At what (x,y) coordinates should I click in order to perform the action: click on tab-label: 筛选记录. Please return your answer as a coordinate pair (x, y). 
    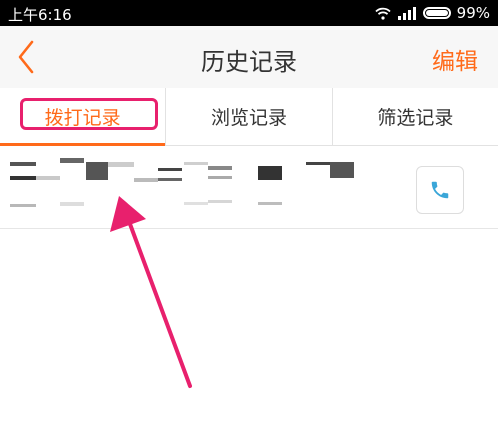
    Looking at the image, I should click on (415, 118).